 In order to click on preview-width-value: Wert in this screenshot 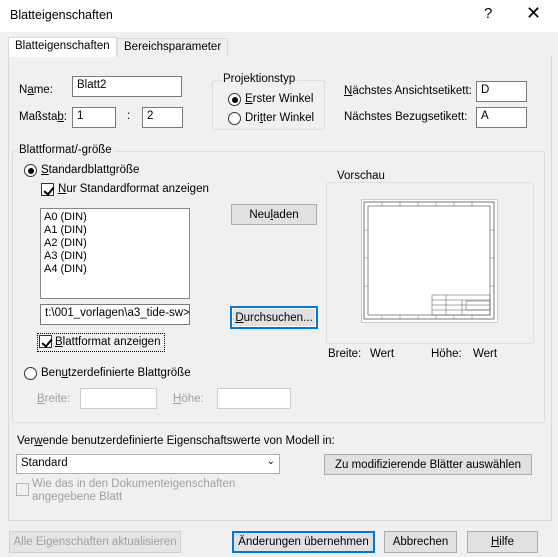, I will do `click(382, 354)`.